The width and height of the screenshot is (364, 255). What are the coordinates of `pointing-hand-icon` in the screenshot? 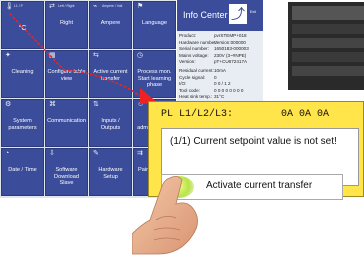 It's located at (165, 215).